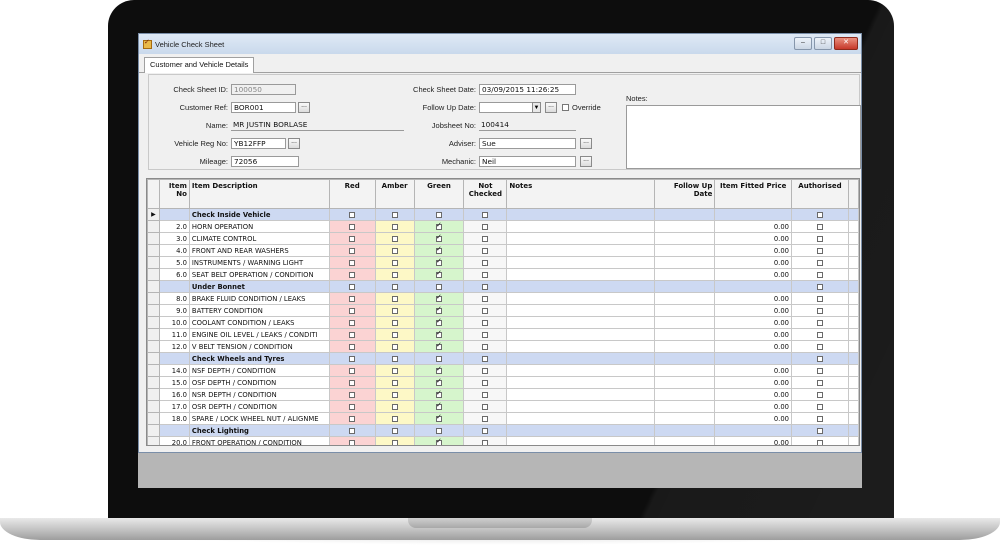 This screenshot has width=1000, height=554. Describe the element at coordinates (503, 440) in the screenshot. I see `table-row: 20.0FRONT OPERATION / CONDITION 0.00` at that location.